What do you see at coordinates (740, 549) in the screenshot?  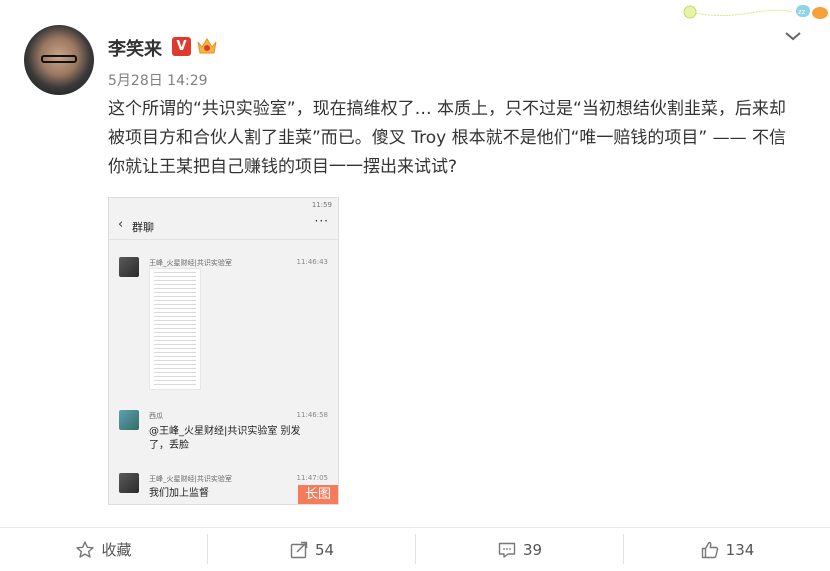 I see `like-count: 134` at bounding box center [740, 549].